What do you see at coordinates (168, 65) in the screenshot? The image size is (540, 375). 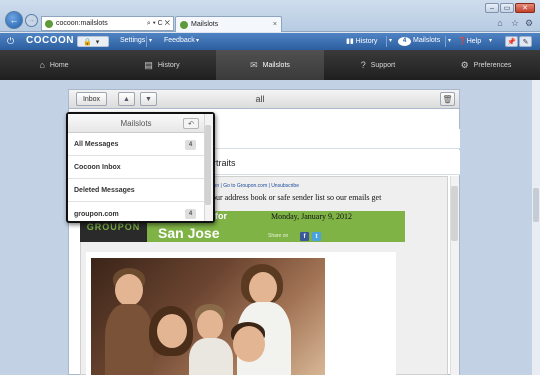 I see `nav-history-label: History` at bounding box center [168, 65].